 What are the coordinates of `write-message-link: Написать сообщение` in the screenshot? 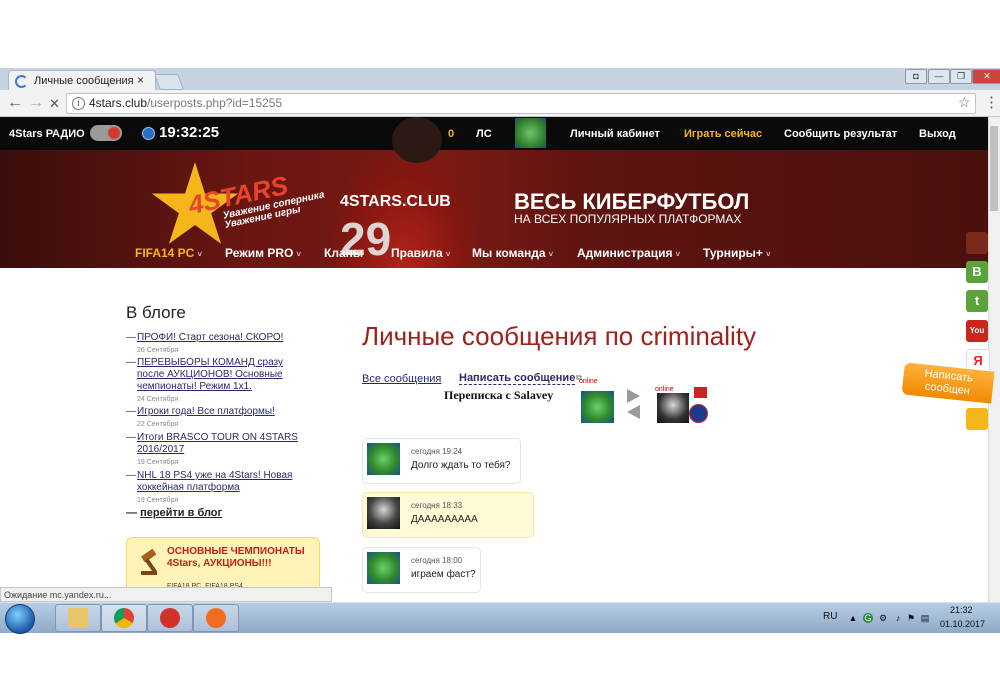 It's located at (517, 378).